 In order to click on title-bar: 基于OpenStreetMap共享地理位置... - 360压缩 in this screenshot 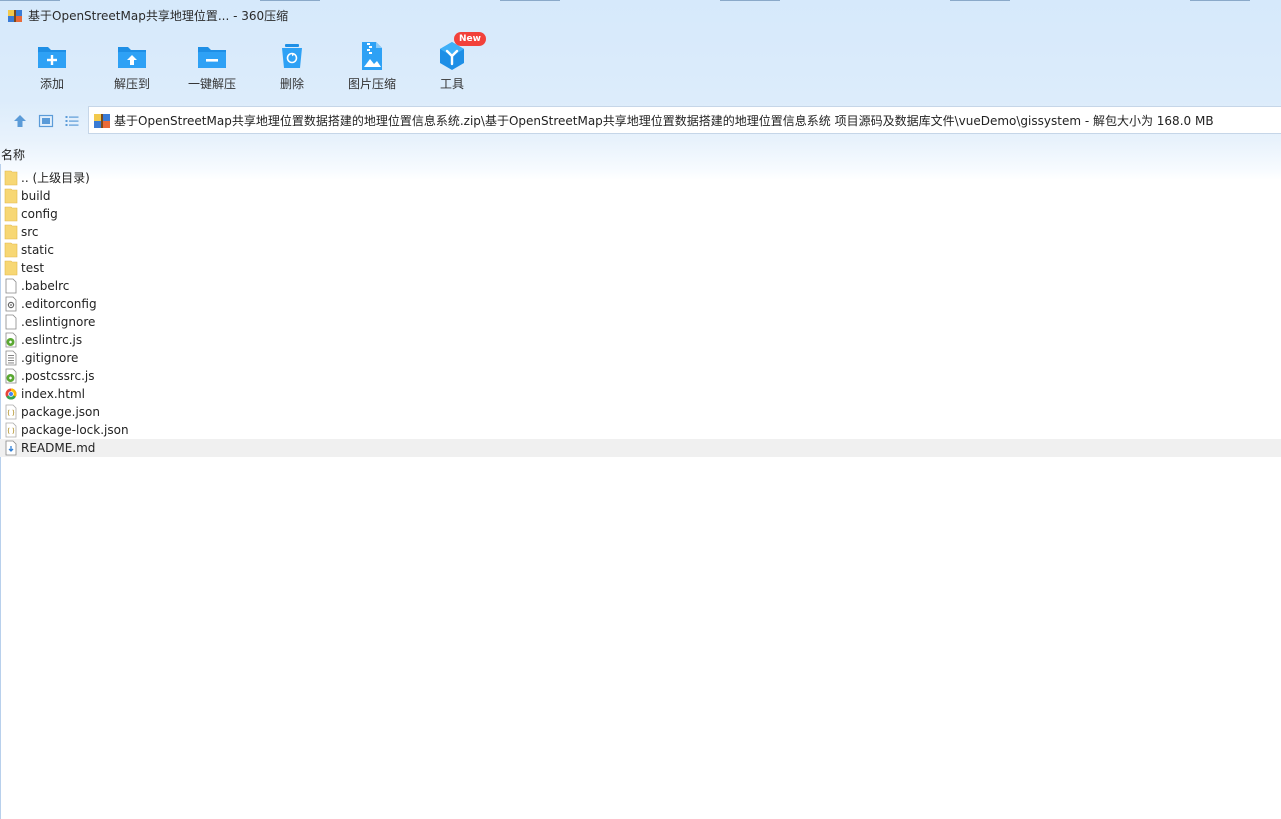, I will do `click(640, 16)`.